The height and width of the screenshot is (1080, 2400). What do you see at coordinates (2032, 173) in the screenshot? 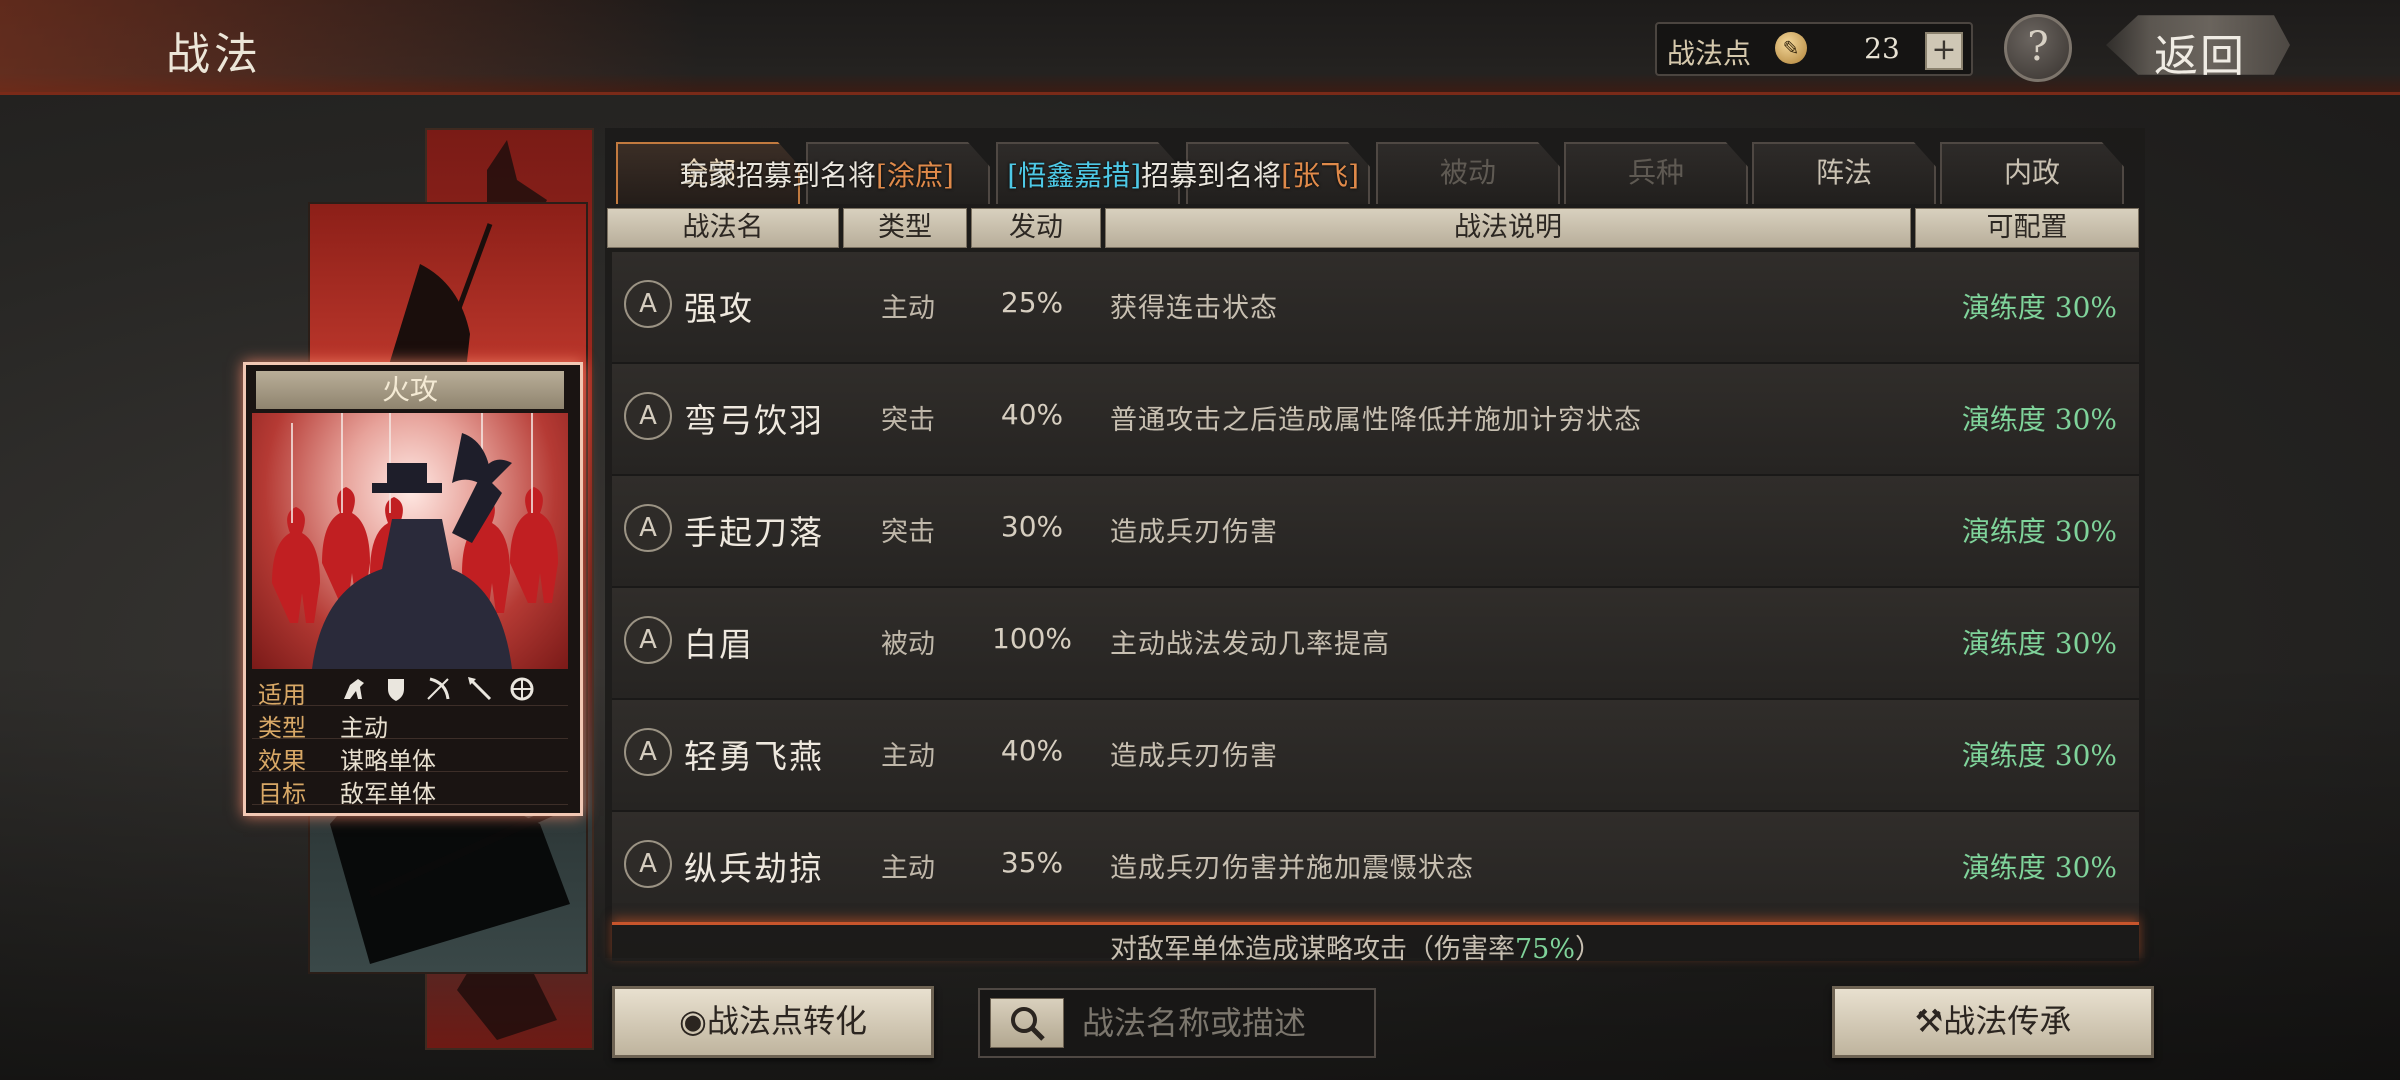
I see `tab-internal: 内政` at bounding box center [2032, 173].